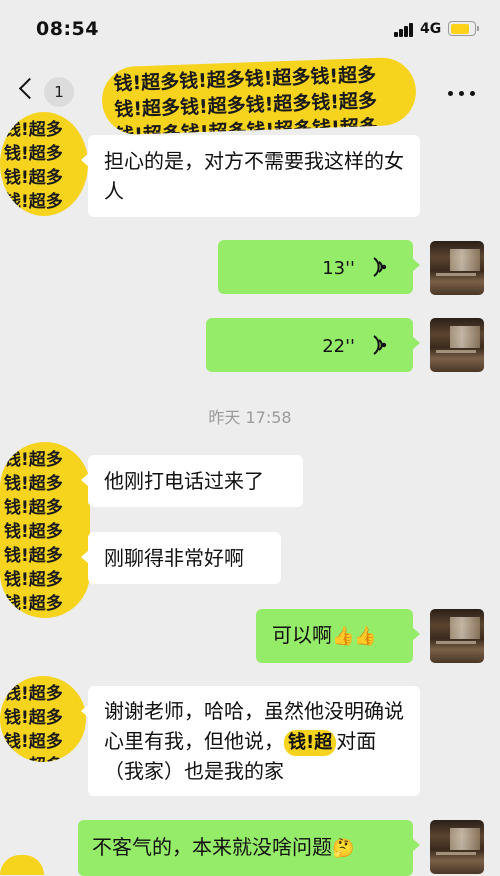 The width and height of the screenshot is (500, 876). What do you see at coordinates (22, 865) in the screenshot?
I see `contact-avatar` at bounding box center [22, 865].